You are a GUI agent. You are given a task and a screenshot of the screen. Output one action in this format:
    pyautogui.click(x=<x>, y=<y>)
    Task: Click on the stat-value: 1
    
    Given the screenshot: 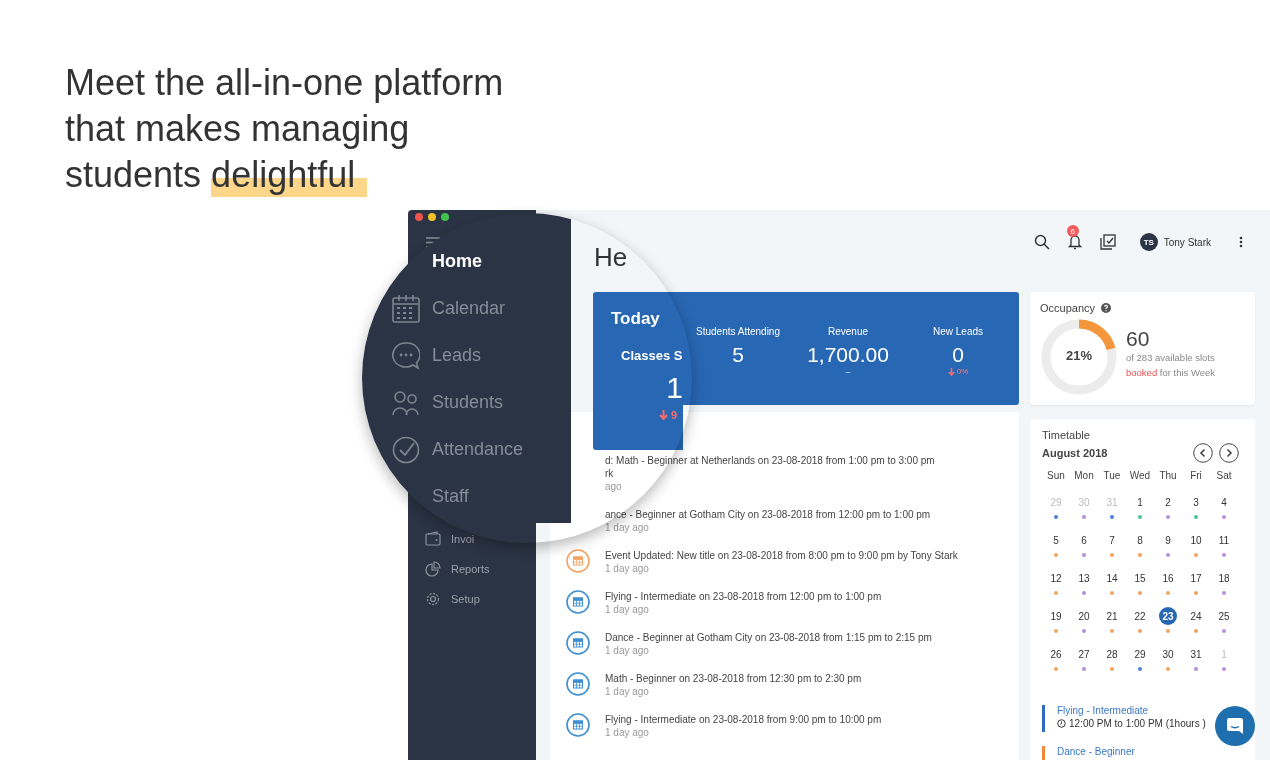 What is the action you would take?
    pyautogui.click(x=674, y=388)
    